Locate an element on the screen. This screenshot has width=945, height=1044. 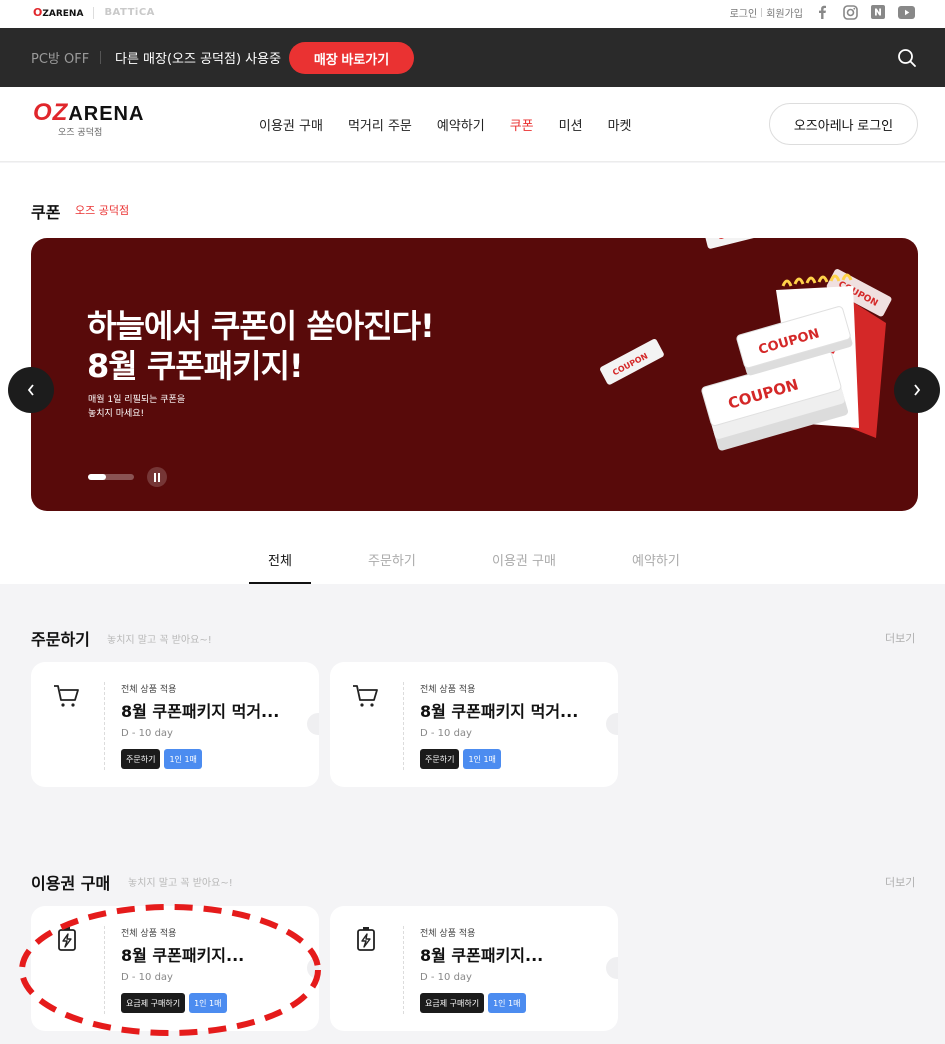
chevron-left-icon is located at coordinates (30, 390).